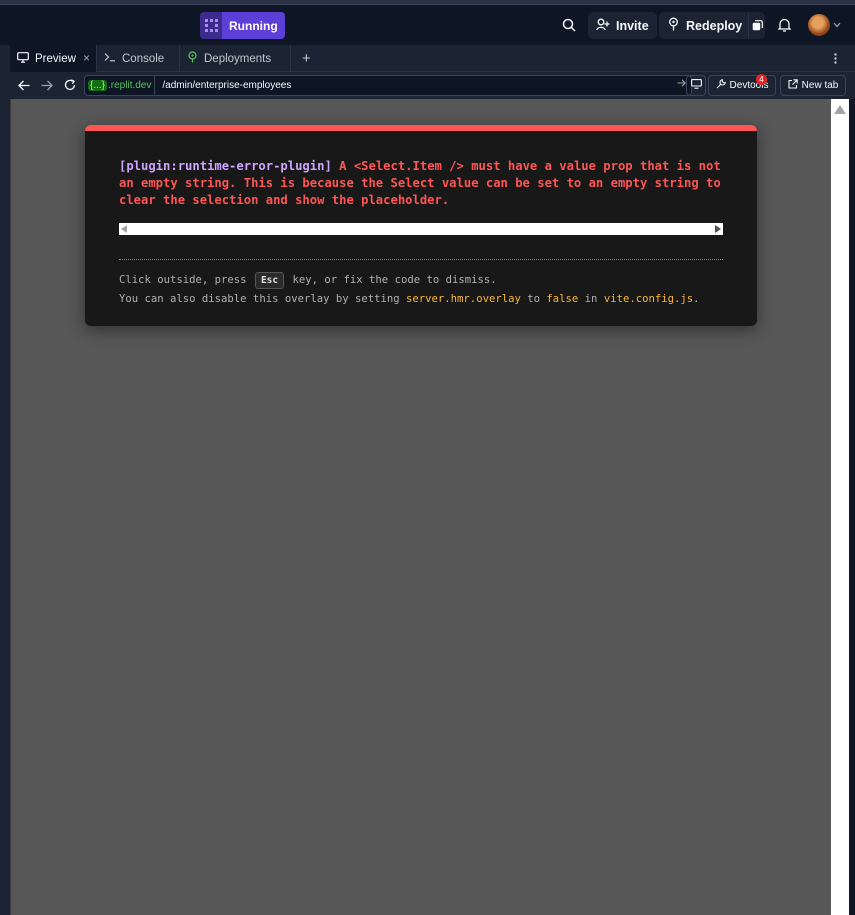 The image size is (855, 915). I want to click on back-arrow-icon, so click(24, 85).